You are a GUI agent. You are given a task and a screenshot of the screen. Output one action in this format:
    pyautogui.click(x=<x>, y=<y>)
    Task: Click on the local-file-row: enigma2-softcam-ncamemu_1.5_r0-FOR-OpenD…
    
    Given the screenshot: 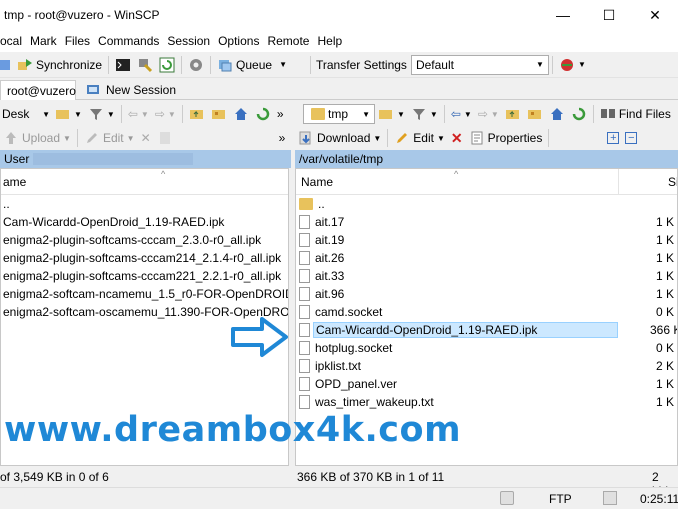 What is the action you would take?
    pyautogui.click(x=144, y=294)
    